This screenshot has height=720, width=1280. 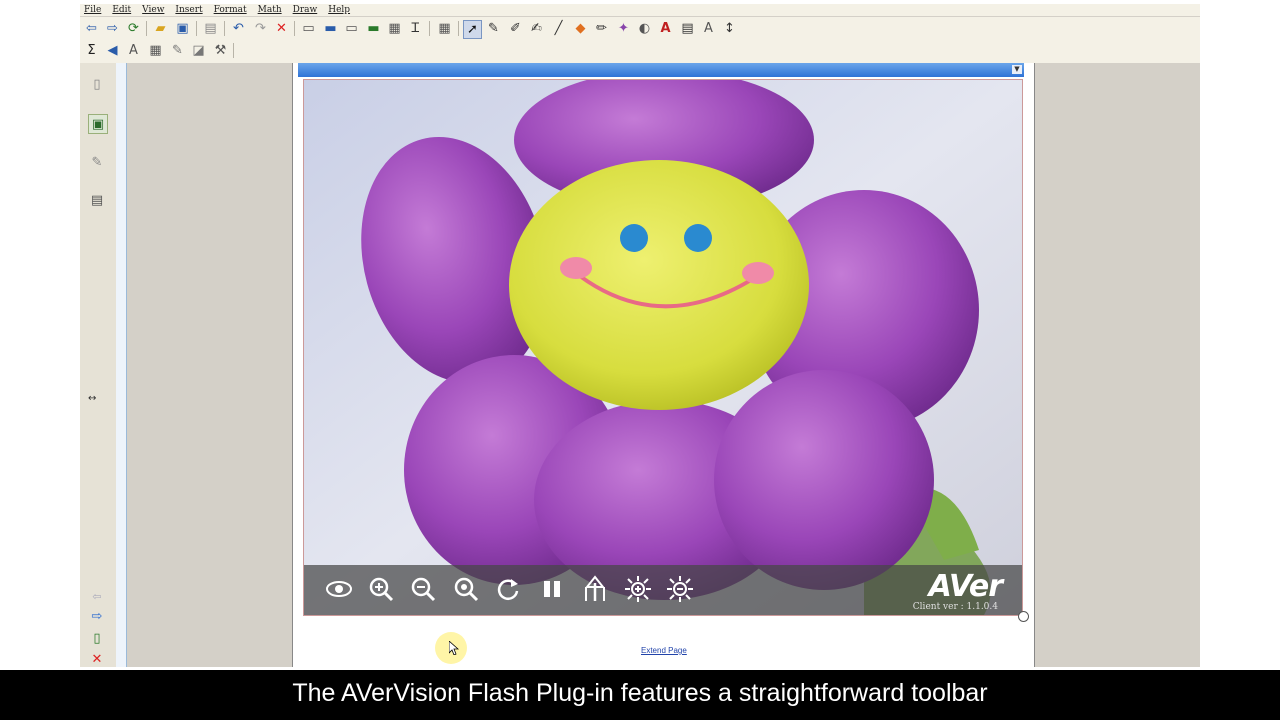 I want to click on undo-icon: ↶, so click(x=238, y=28).